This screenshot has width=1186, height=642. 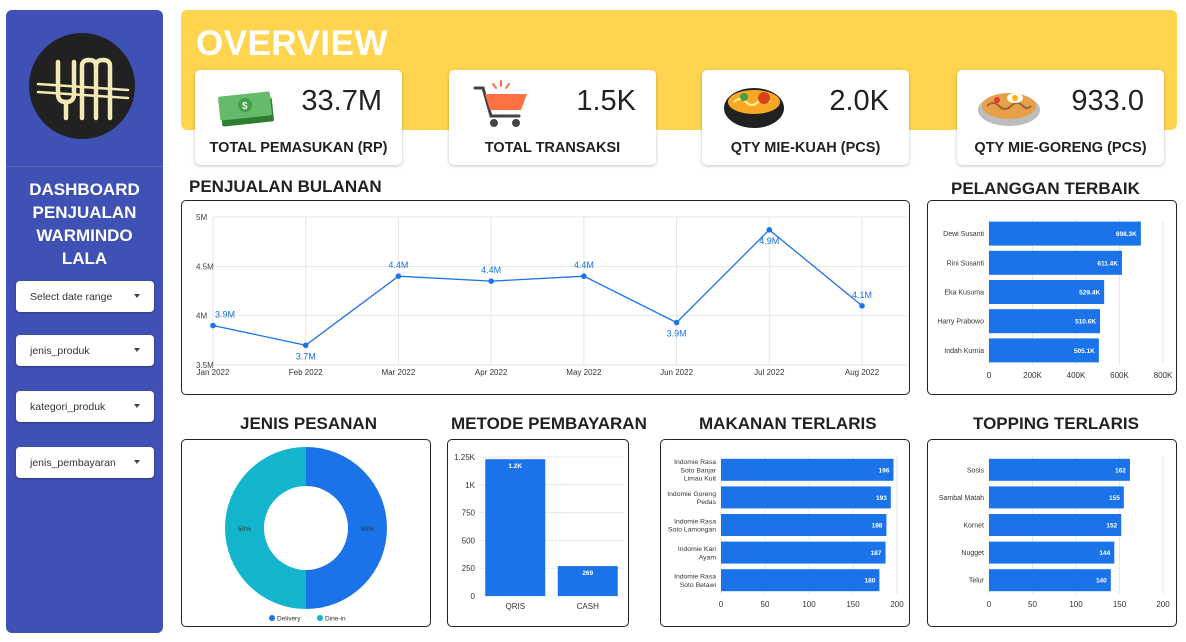 I want to click on pie-slice, so click(x=346, y=528).